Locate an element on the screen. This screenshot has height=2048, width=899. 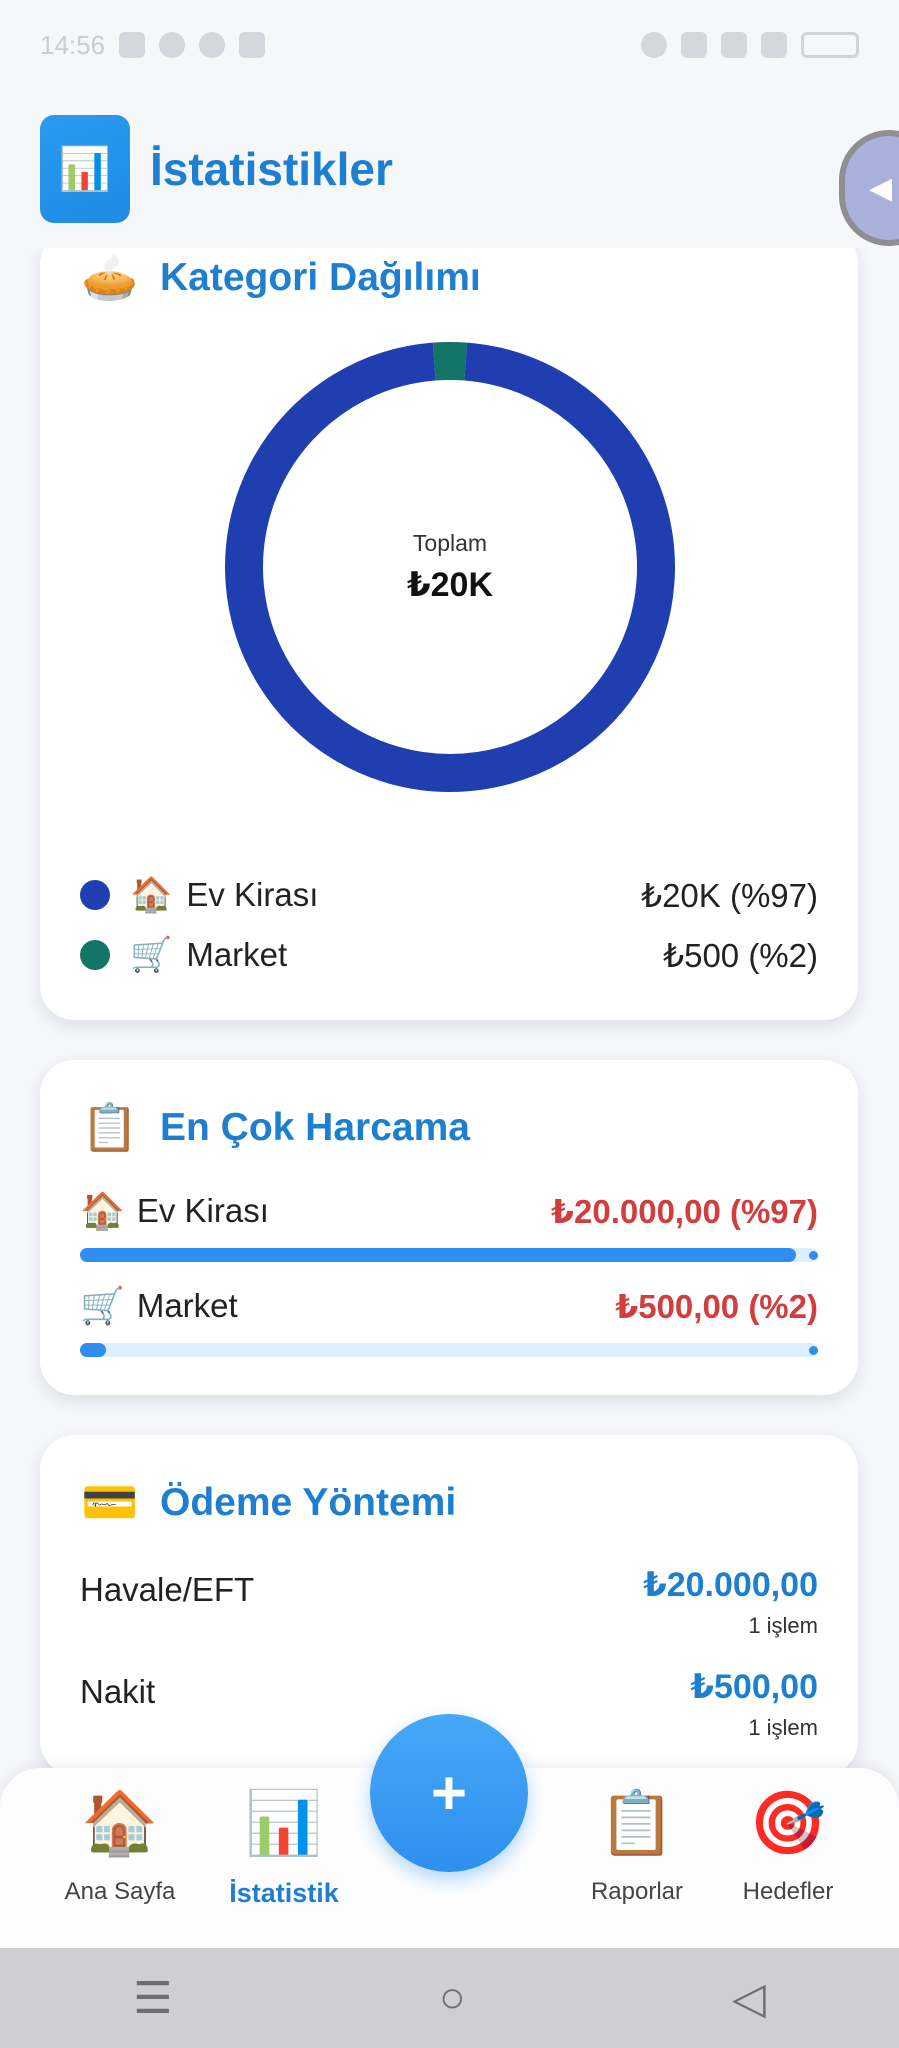
nav-goals: 🎯 Hedefler is located at coordinates (788, 1837).